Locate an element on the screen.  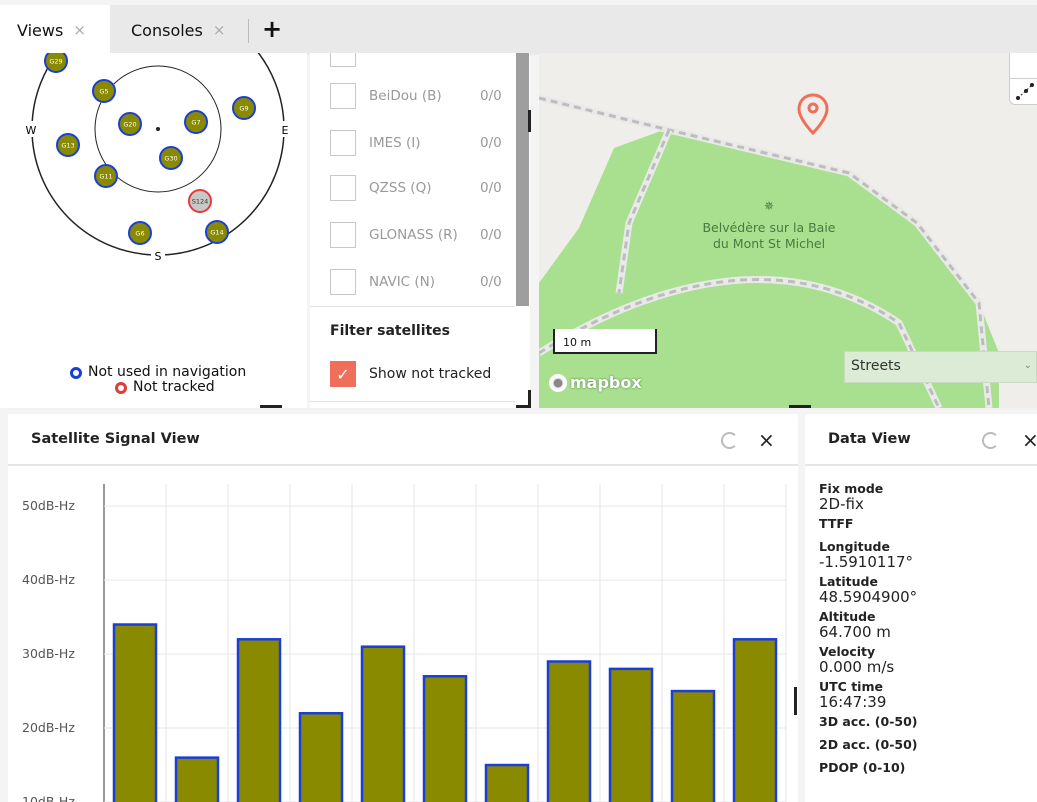
beidou-checkbox is located at coordinates (343, 96).